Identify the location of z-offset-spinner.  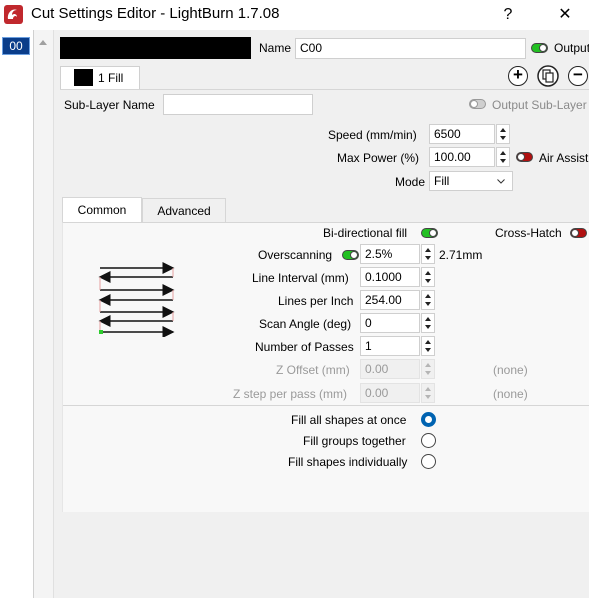
(428, 369).